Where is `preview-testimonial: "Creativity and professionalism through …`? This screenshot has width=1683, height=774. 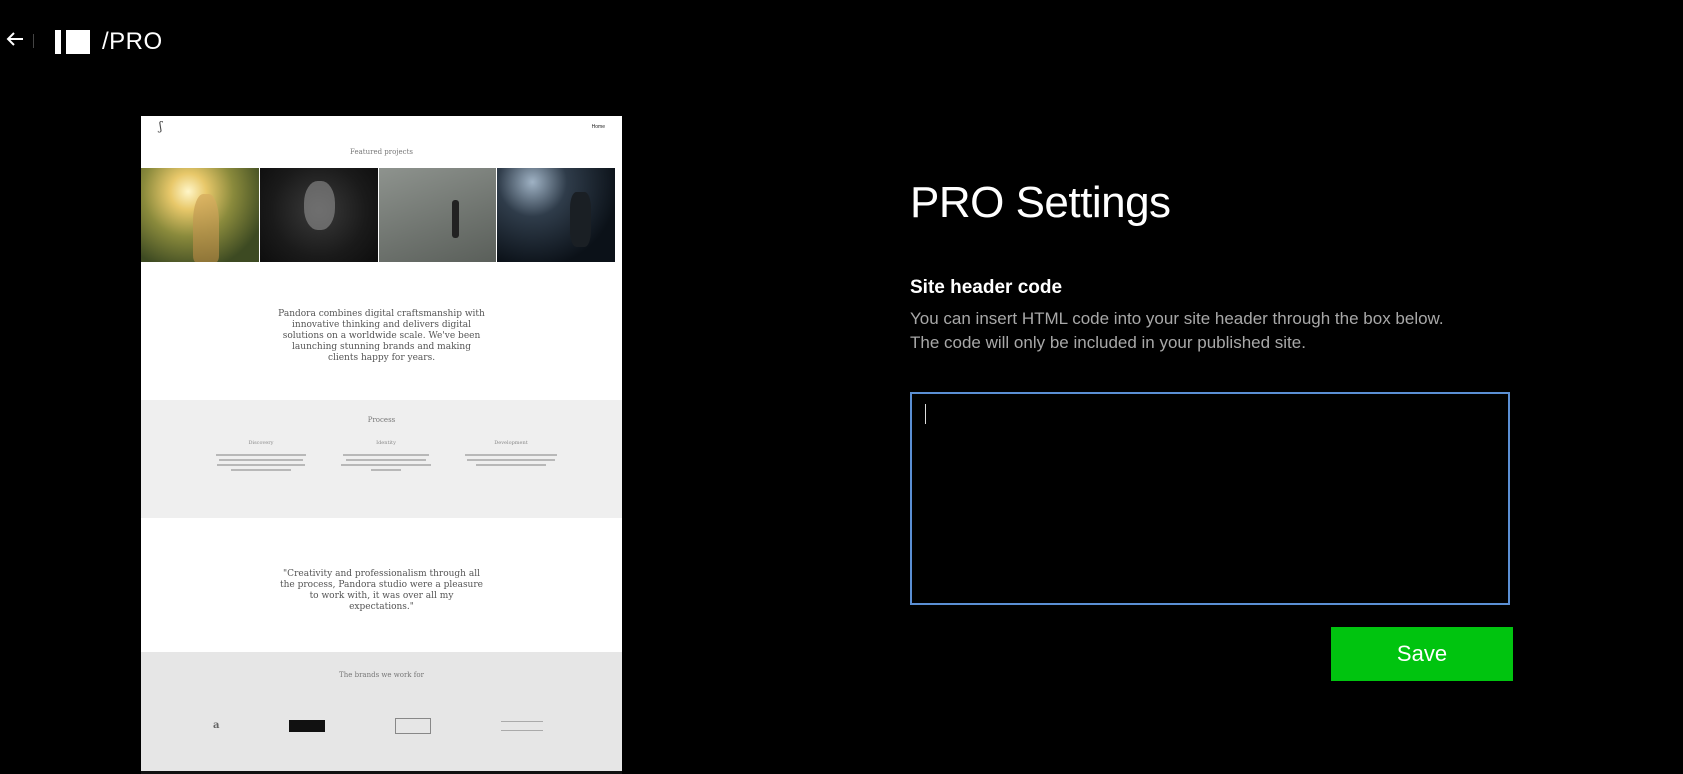
preview-testimonial: "Creativity and professionalism through … is located at coordinates (381, 591).